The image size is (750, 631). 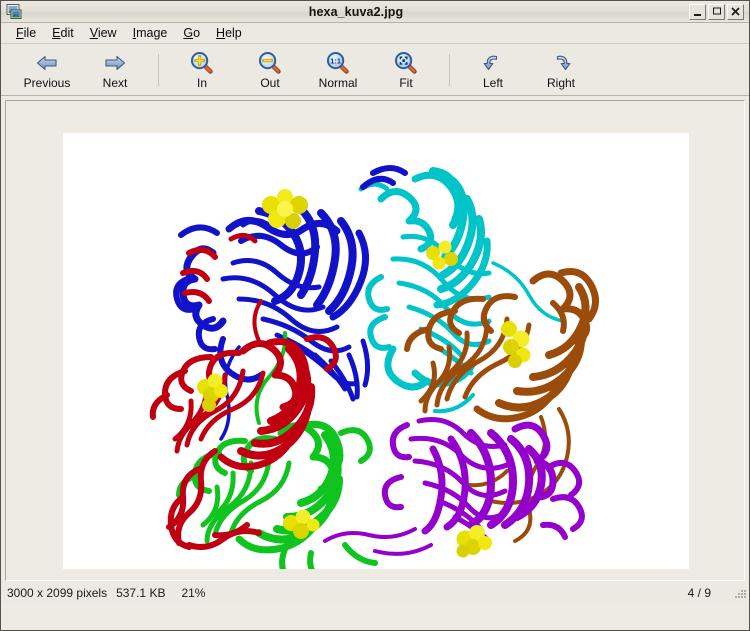 I want to click on zoom-normal-button-label: Normal, so click(x=338, y=82).